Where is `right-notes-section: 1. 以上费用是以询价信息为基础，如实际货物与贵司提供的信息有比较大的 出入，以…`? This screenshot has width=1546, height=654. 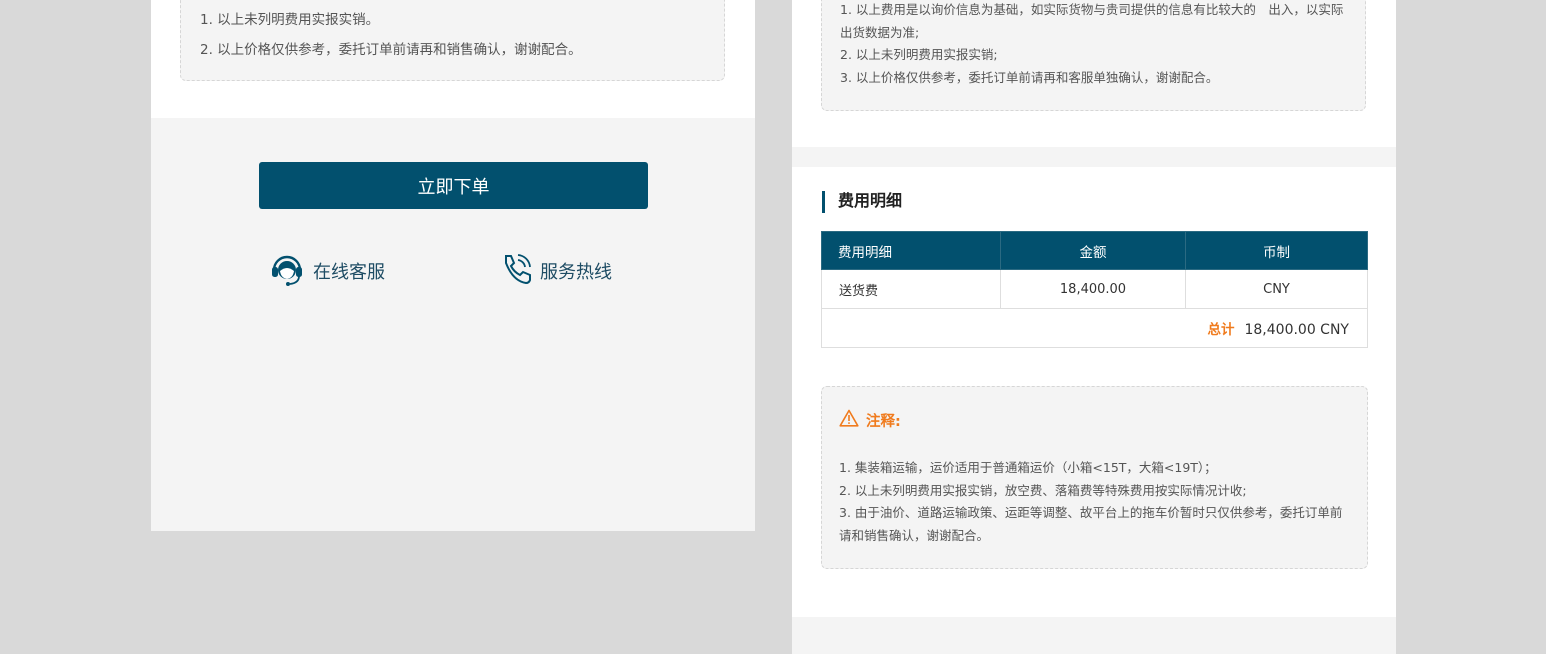 right-notes-section: 1. 以上费用是以询价信息为基础，如实际货物与贵司提供的信息有比较大的 出入，以… is located at coordinates (1094, 73).